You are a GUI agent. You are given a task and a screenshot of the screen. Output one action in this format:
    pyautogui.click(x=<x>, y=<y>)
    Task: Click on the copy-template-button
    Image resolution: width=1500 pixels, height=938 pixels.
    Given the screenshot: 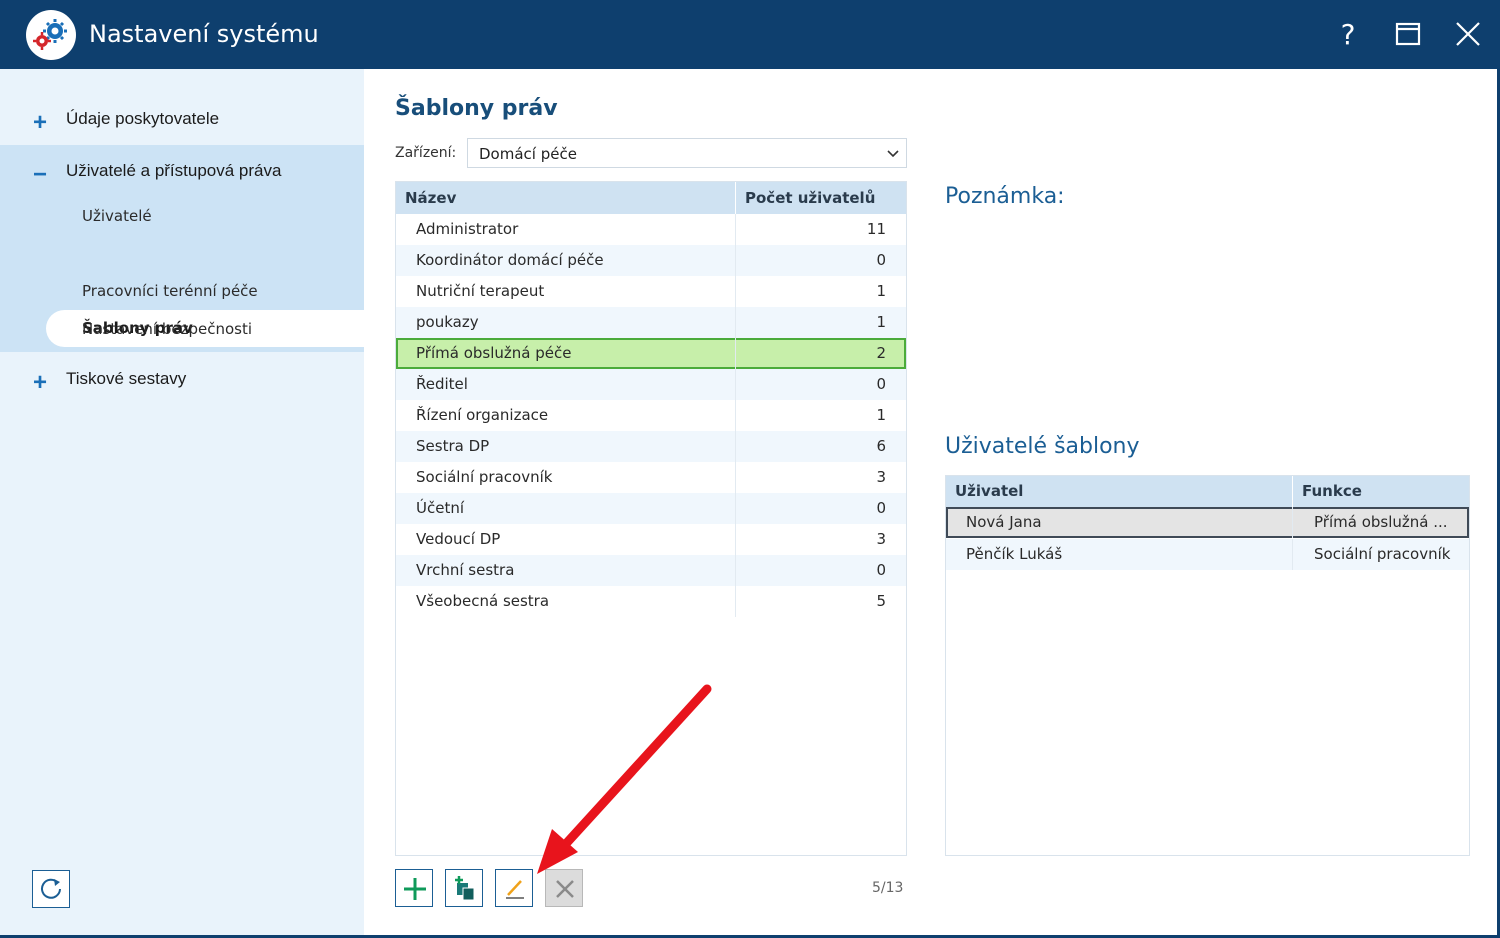 What is the action you would take?
    pyautogui.click(x=464, y=888)
    